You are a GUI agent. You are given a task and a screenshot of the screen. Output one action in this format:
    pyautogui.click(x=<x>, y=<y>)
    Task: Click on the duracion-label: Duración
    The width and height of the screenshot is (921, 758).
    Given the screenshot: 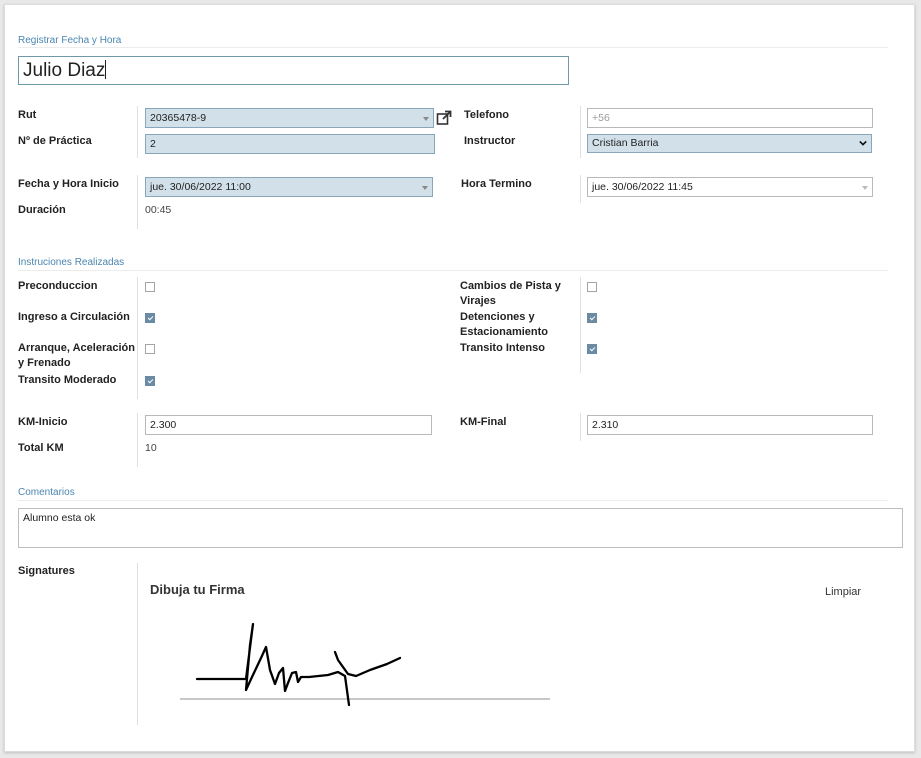 What is the action you would take?
    pyautogui.click(x=42, y=210)
    